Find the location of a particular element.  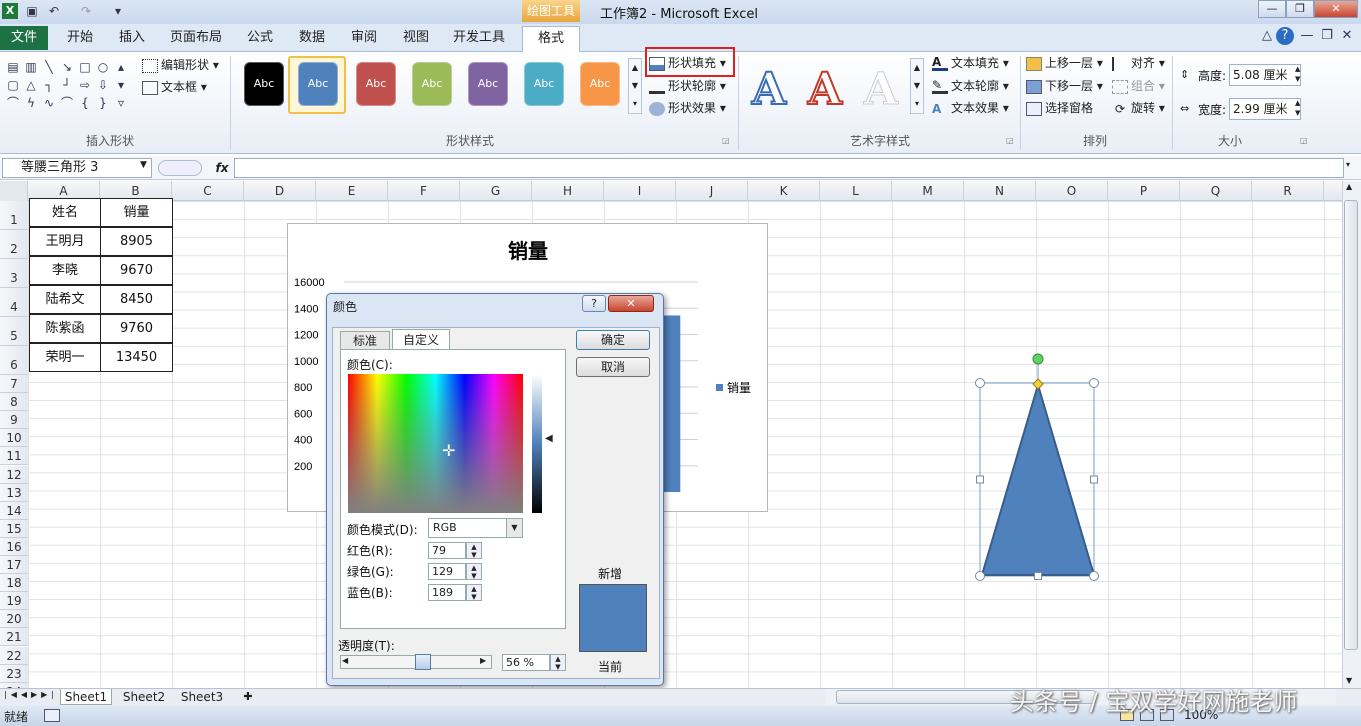

name-box-dropdown-icon: ▼ is located at coordinates (143, 165).